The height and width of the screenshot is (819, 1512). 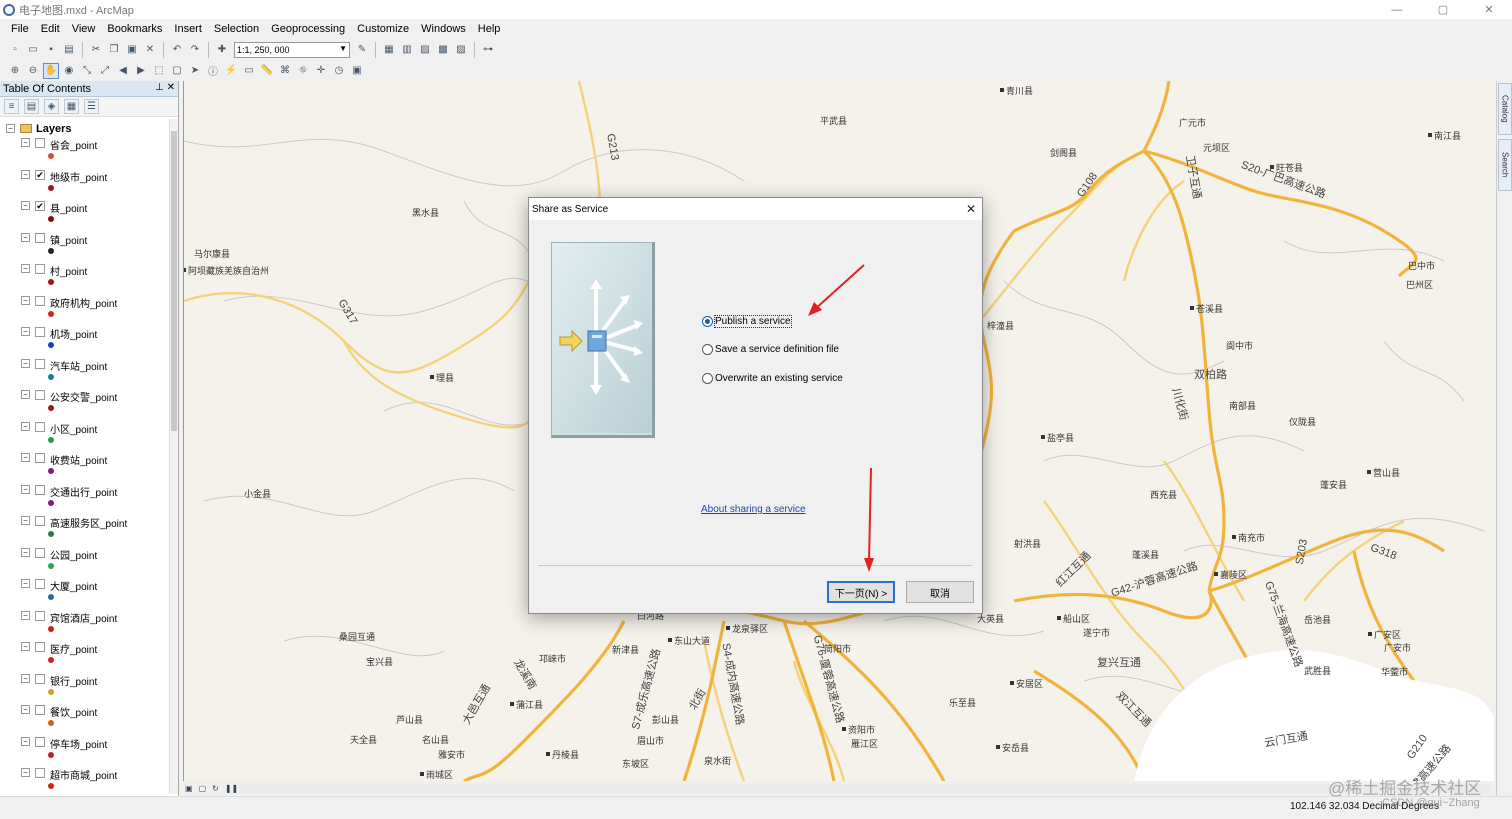 I want to click on toc-layer-row: − 机场_point, so click(x=85, y=340).